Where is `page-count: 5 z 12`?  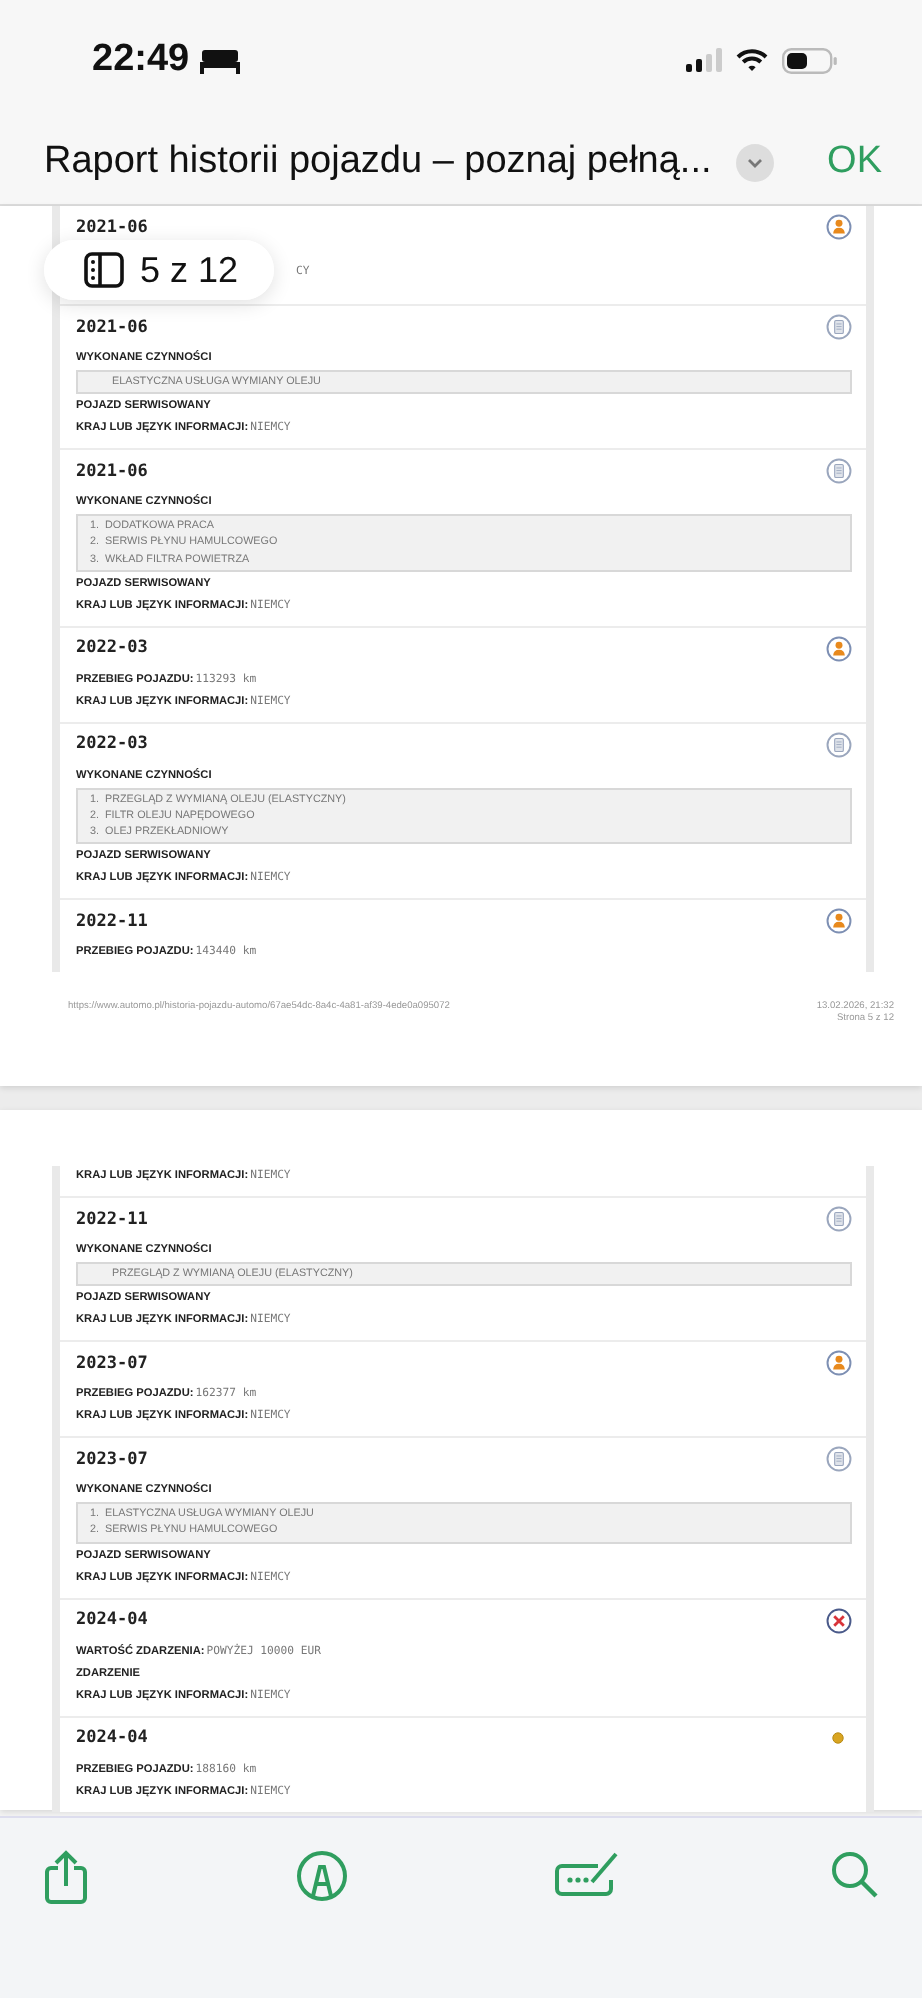
page-count: 5 z 12 is located at coordinates (189, 270).